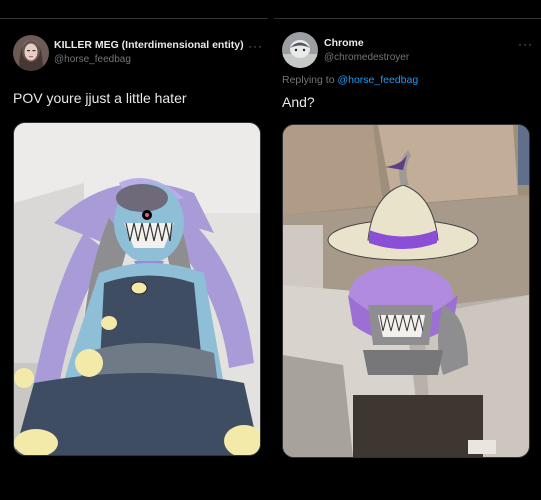 The width and height of the screenshot is (541, 500). Describe the element at coordinates (300, 50) in the screenshot. I see `right-avatar` at that location.